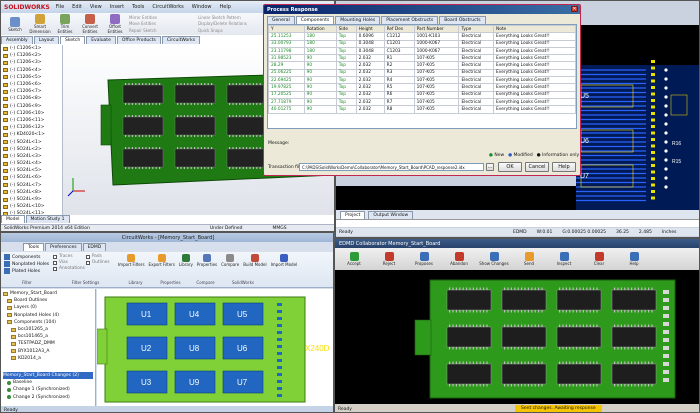 Image resolution: width=700 pixels, height=413 pixels. I want to click on column-header: Type, so click(476, 29).